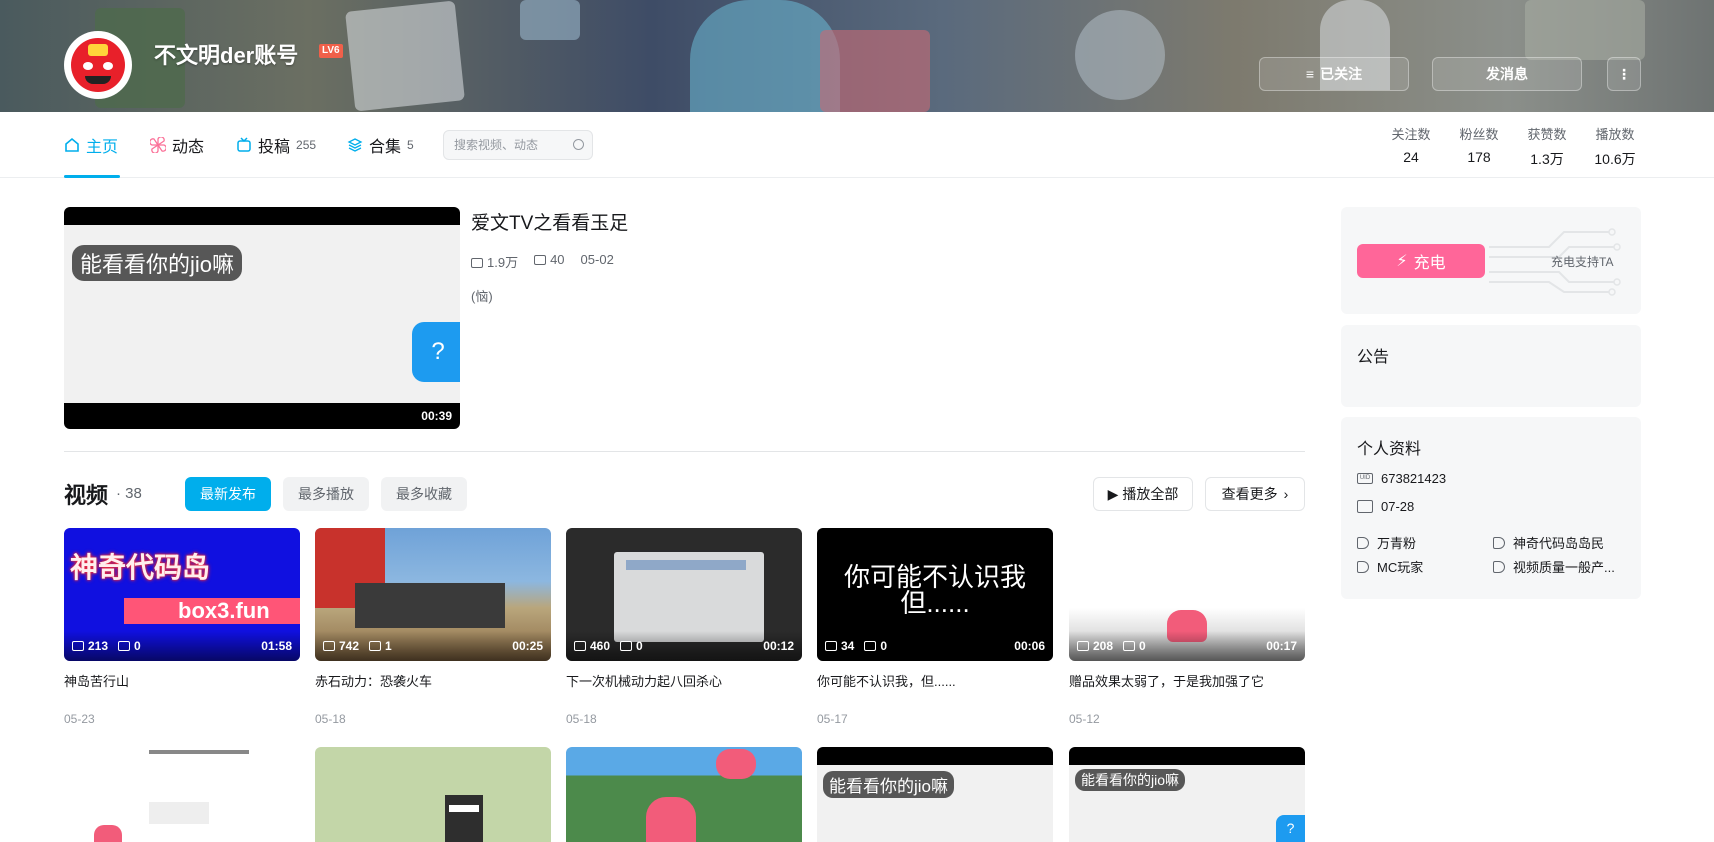 The height and width of the screenshot is (842, 1714). Describe the element at coordinates (550, 20) in the screenshot. I see `banner-window` at that location.